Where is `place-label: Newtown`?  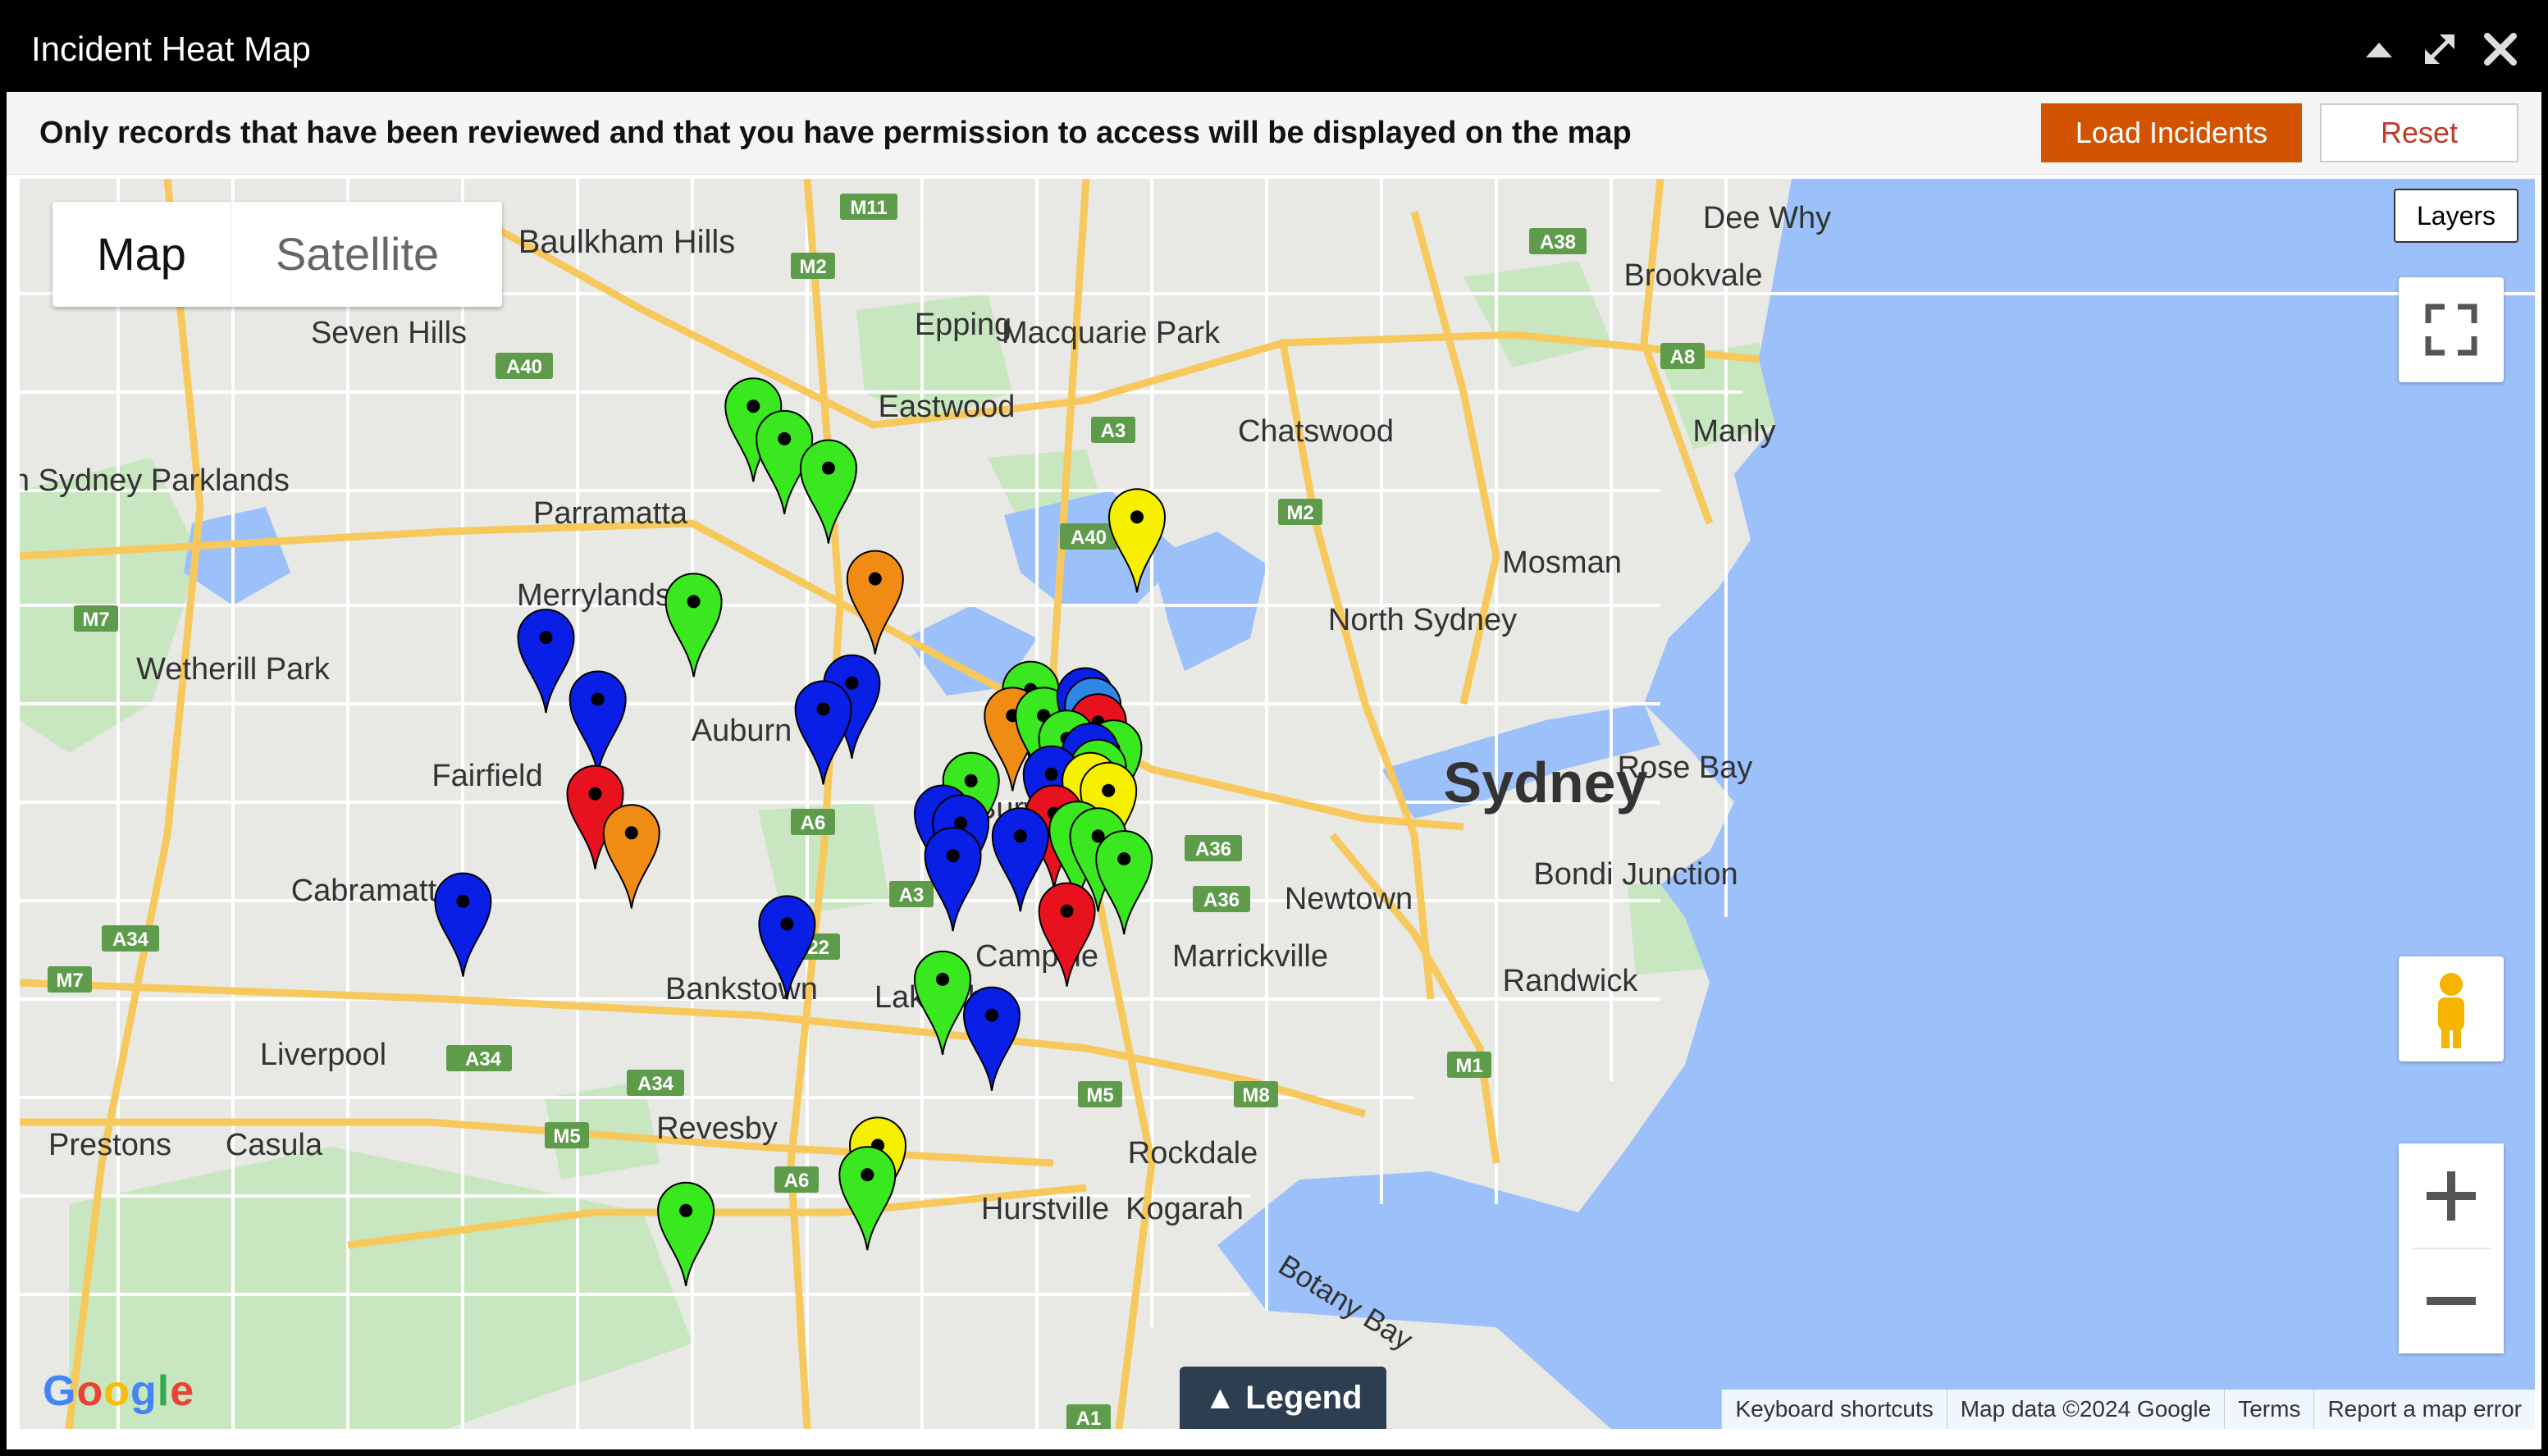
place-label: Newtown is located at coordinates (1349, 899).